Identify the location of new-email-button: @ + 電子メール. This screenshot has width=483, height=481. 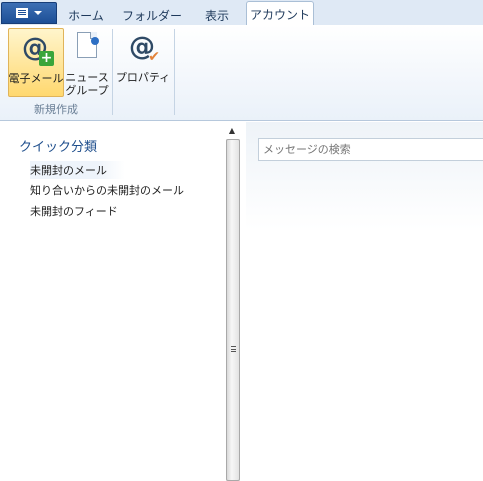
(36, 62).